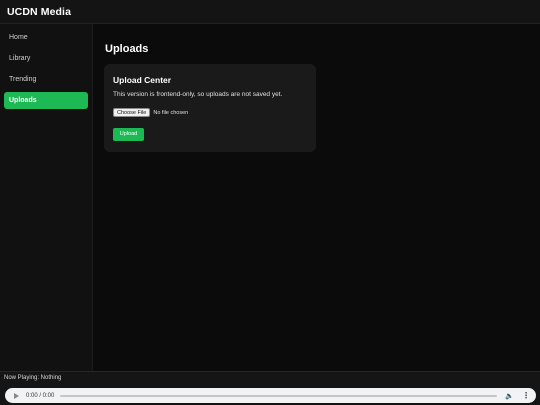 The height and width of the screenshot is (405, 540). I want to click on top-bar: UCDN Media, so click(270, 12).